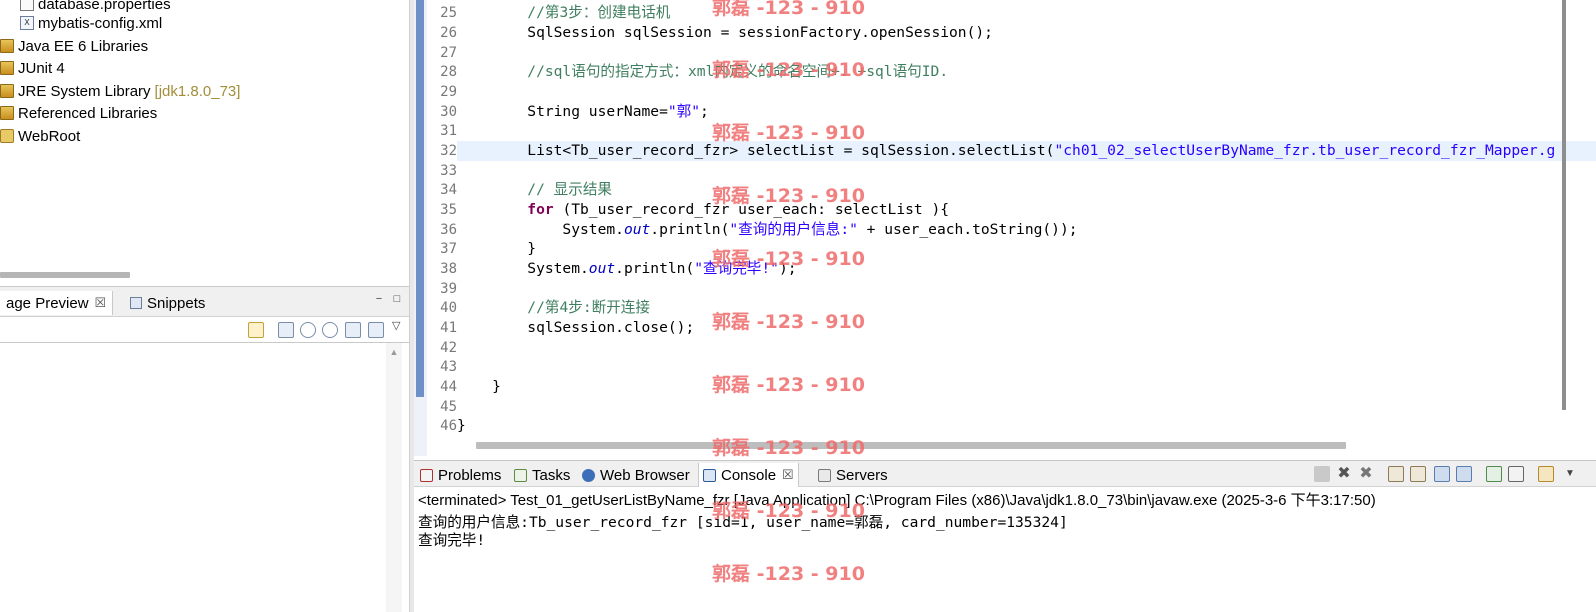 The width and height of the screenshot is (1596, 612). Describe the element at coordinates (1564, 205) in the screenshot. I see `editor-vscroll` at that location.